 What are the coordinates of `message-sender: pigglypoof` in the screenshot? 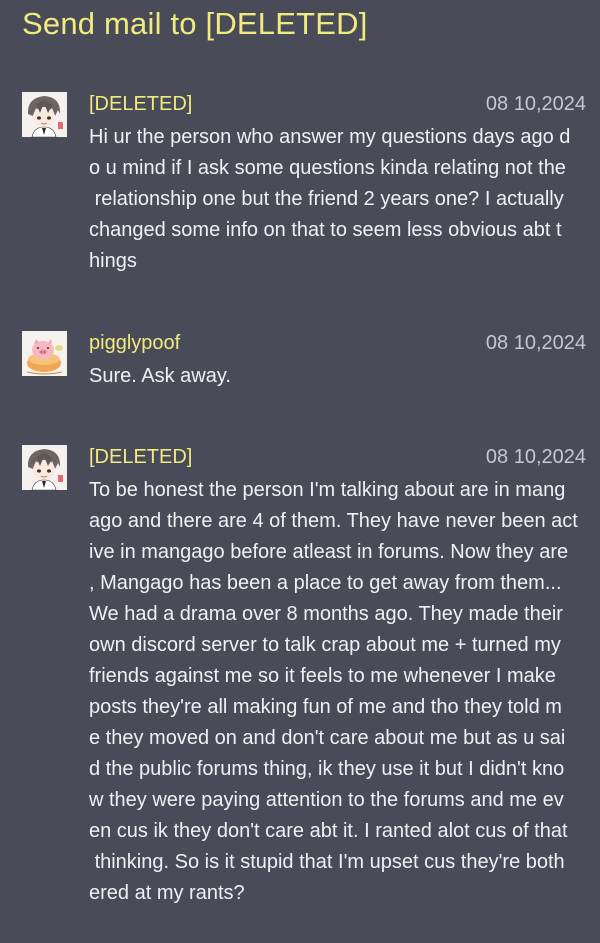 It's located at (134, 343).